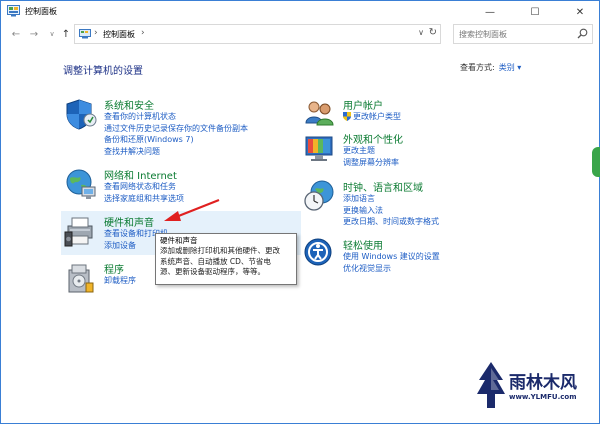 This screenshot has width=600, height=424. What do you see at coordinates (347, 117) in the screenshot?
I see `uac-shield-icon` at bounding box center [347, 117].